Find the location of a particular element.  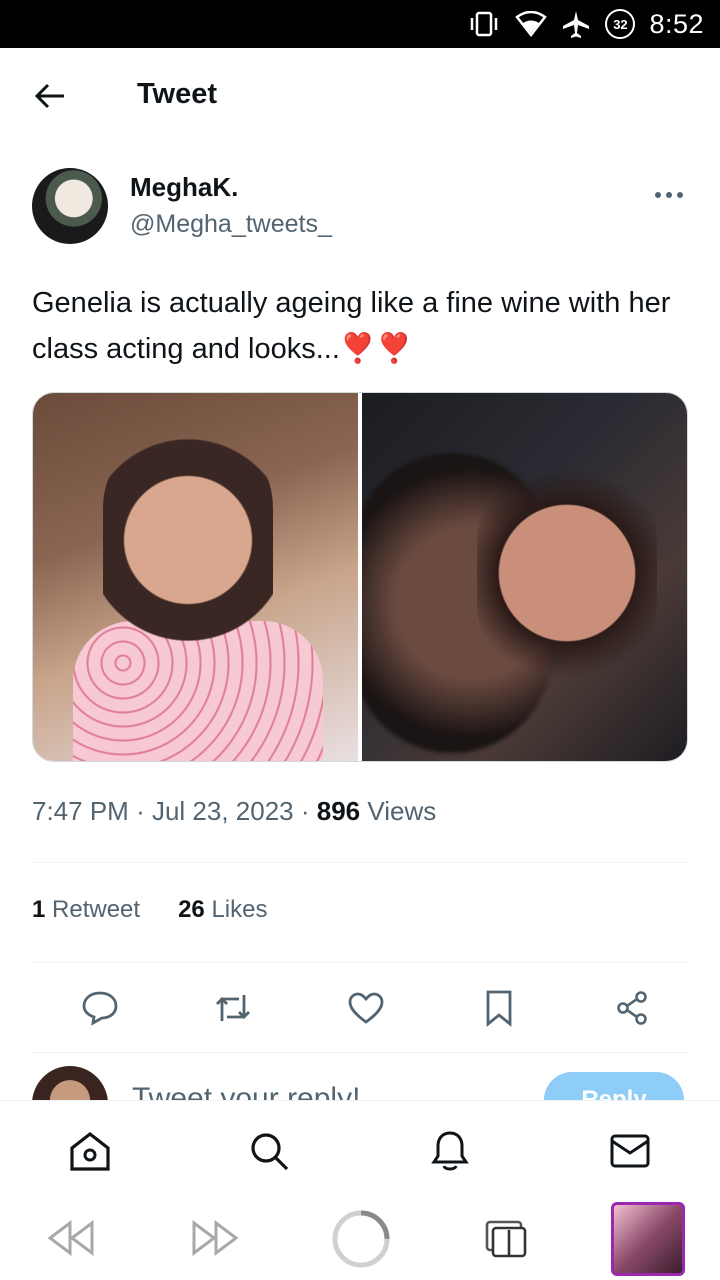

share-button is located at coordinates (632, 1008).